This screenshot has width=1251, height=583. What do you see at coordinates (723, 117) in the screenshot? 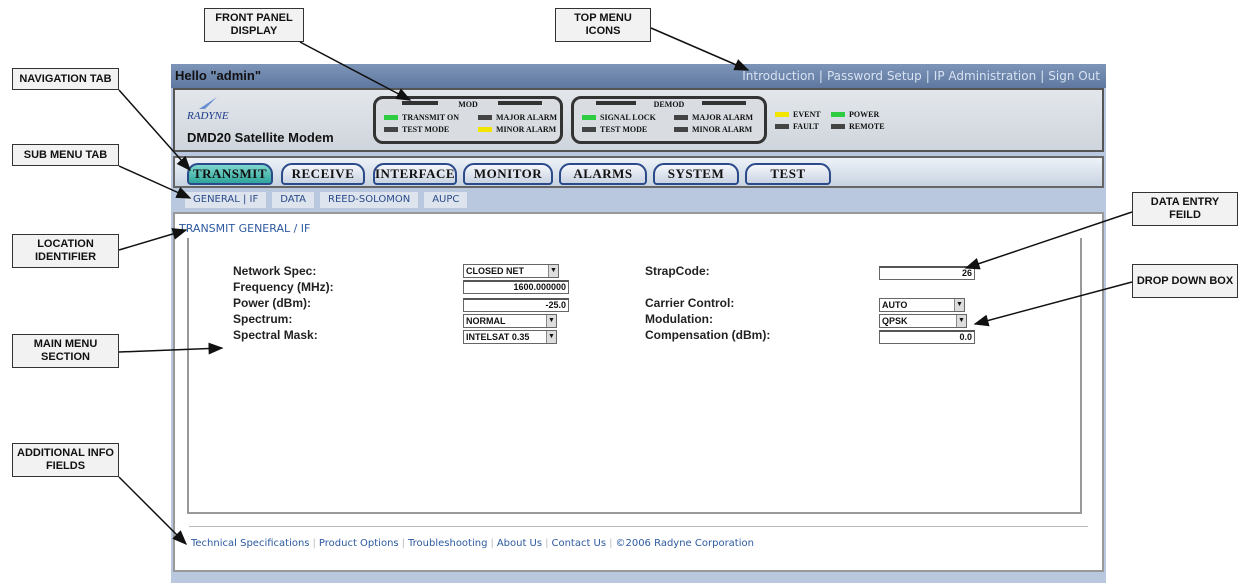
I see `led-label: MAJOR ALARM` at bounding box center [723, 117].